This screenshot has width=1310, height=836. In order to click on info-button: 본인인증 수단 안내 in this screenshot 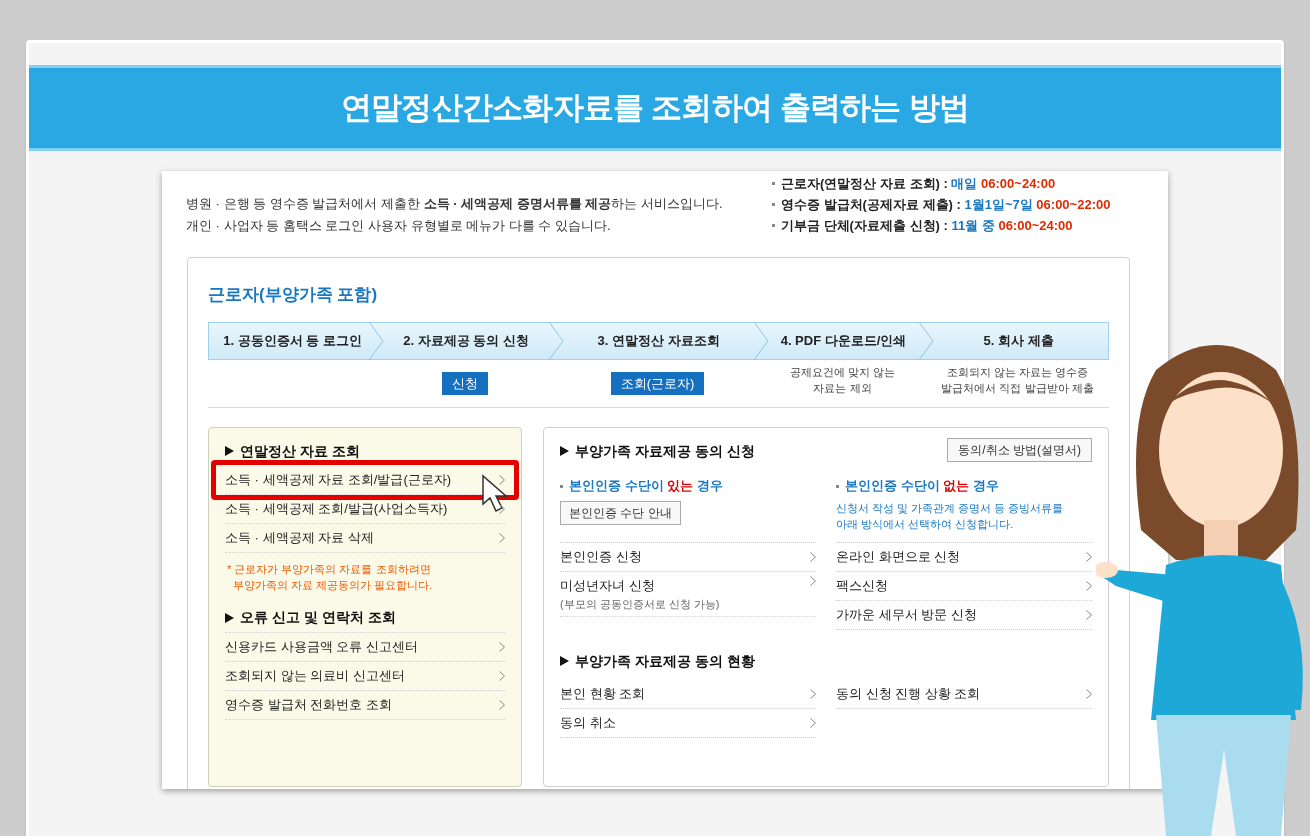, I will do `click(620, 513)`.